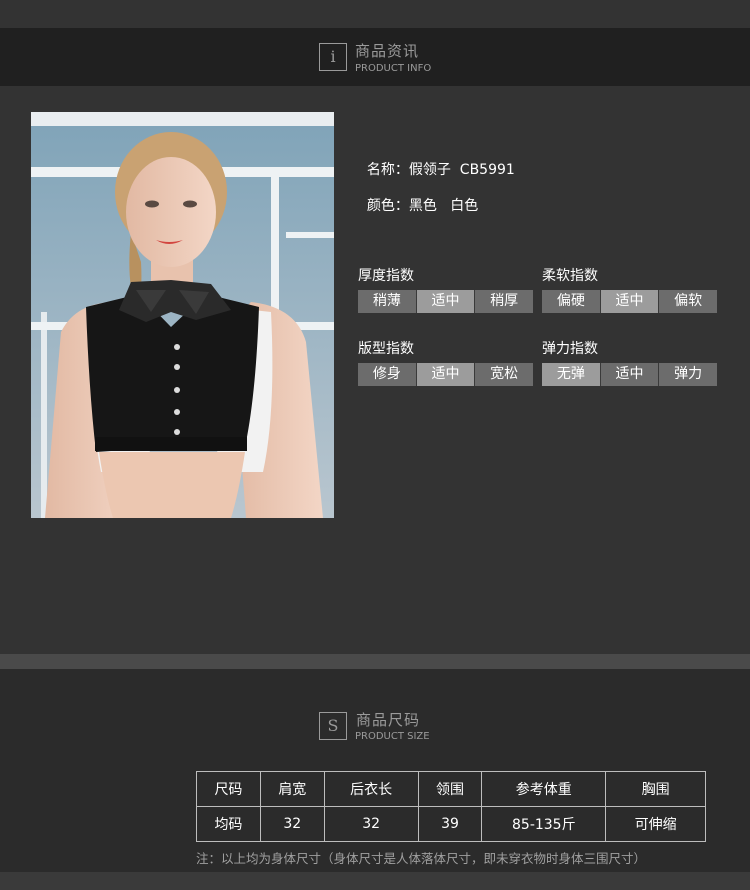 The width and height of the screenshot is (750, 890). I want to click on index-softness: 柔软指数 偏硬 适中 偏软, so click(630, 290).